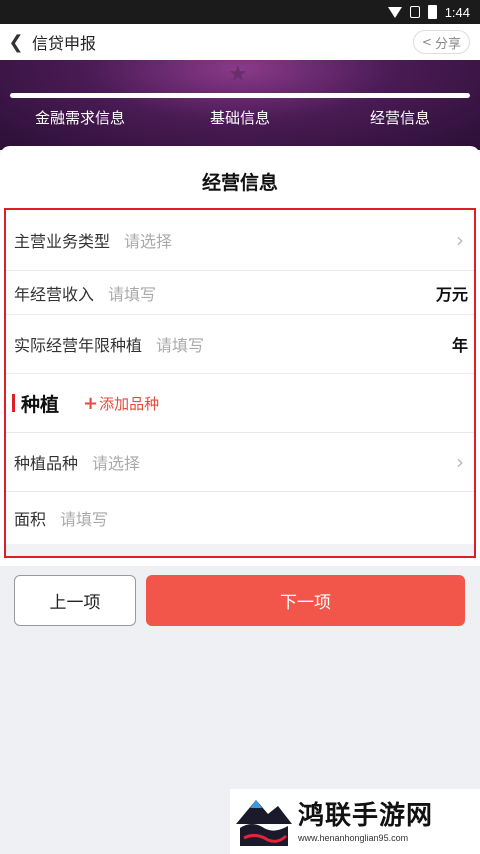 This screenshot has width=480, height=854. What do you see at coordinates (459, 345) in the screenshot?
I see `years-planting-unit: 年` at bounding box center [459, 345].